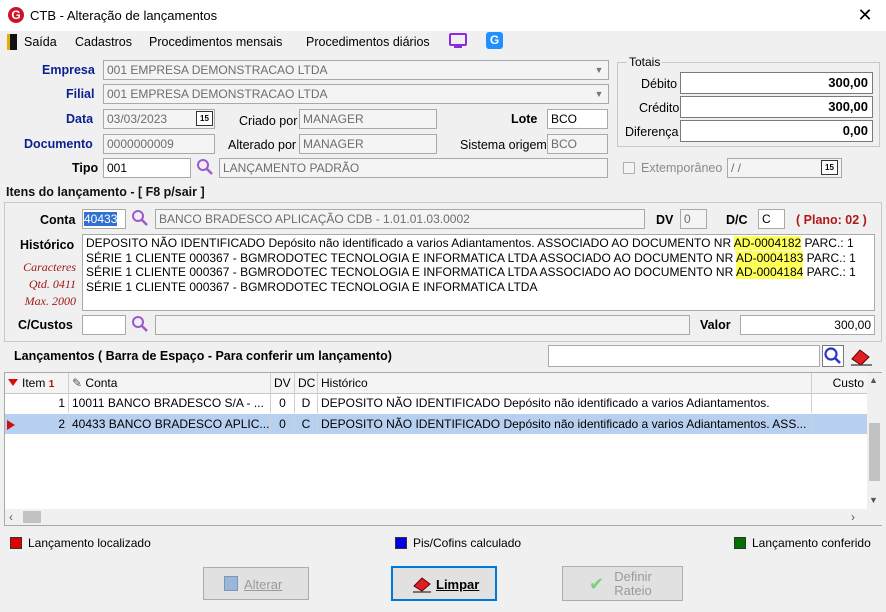 This screenshot has height=612, width=886. Describe the element at coordinates (306, 383) in the screenshot. I see `col-dc: DC` at that location.